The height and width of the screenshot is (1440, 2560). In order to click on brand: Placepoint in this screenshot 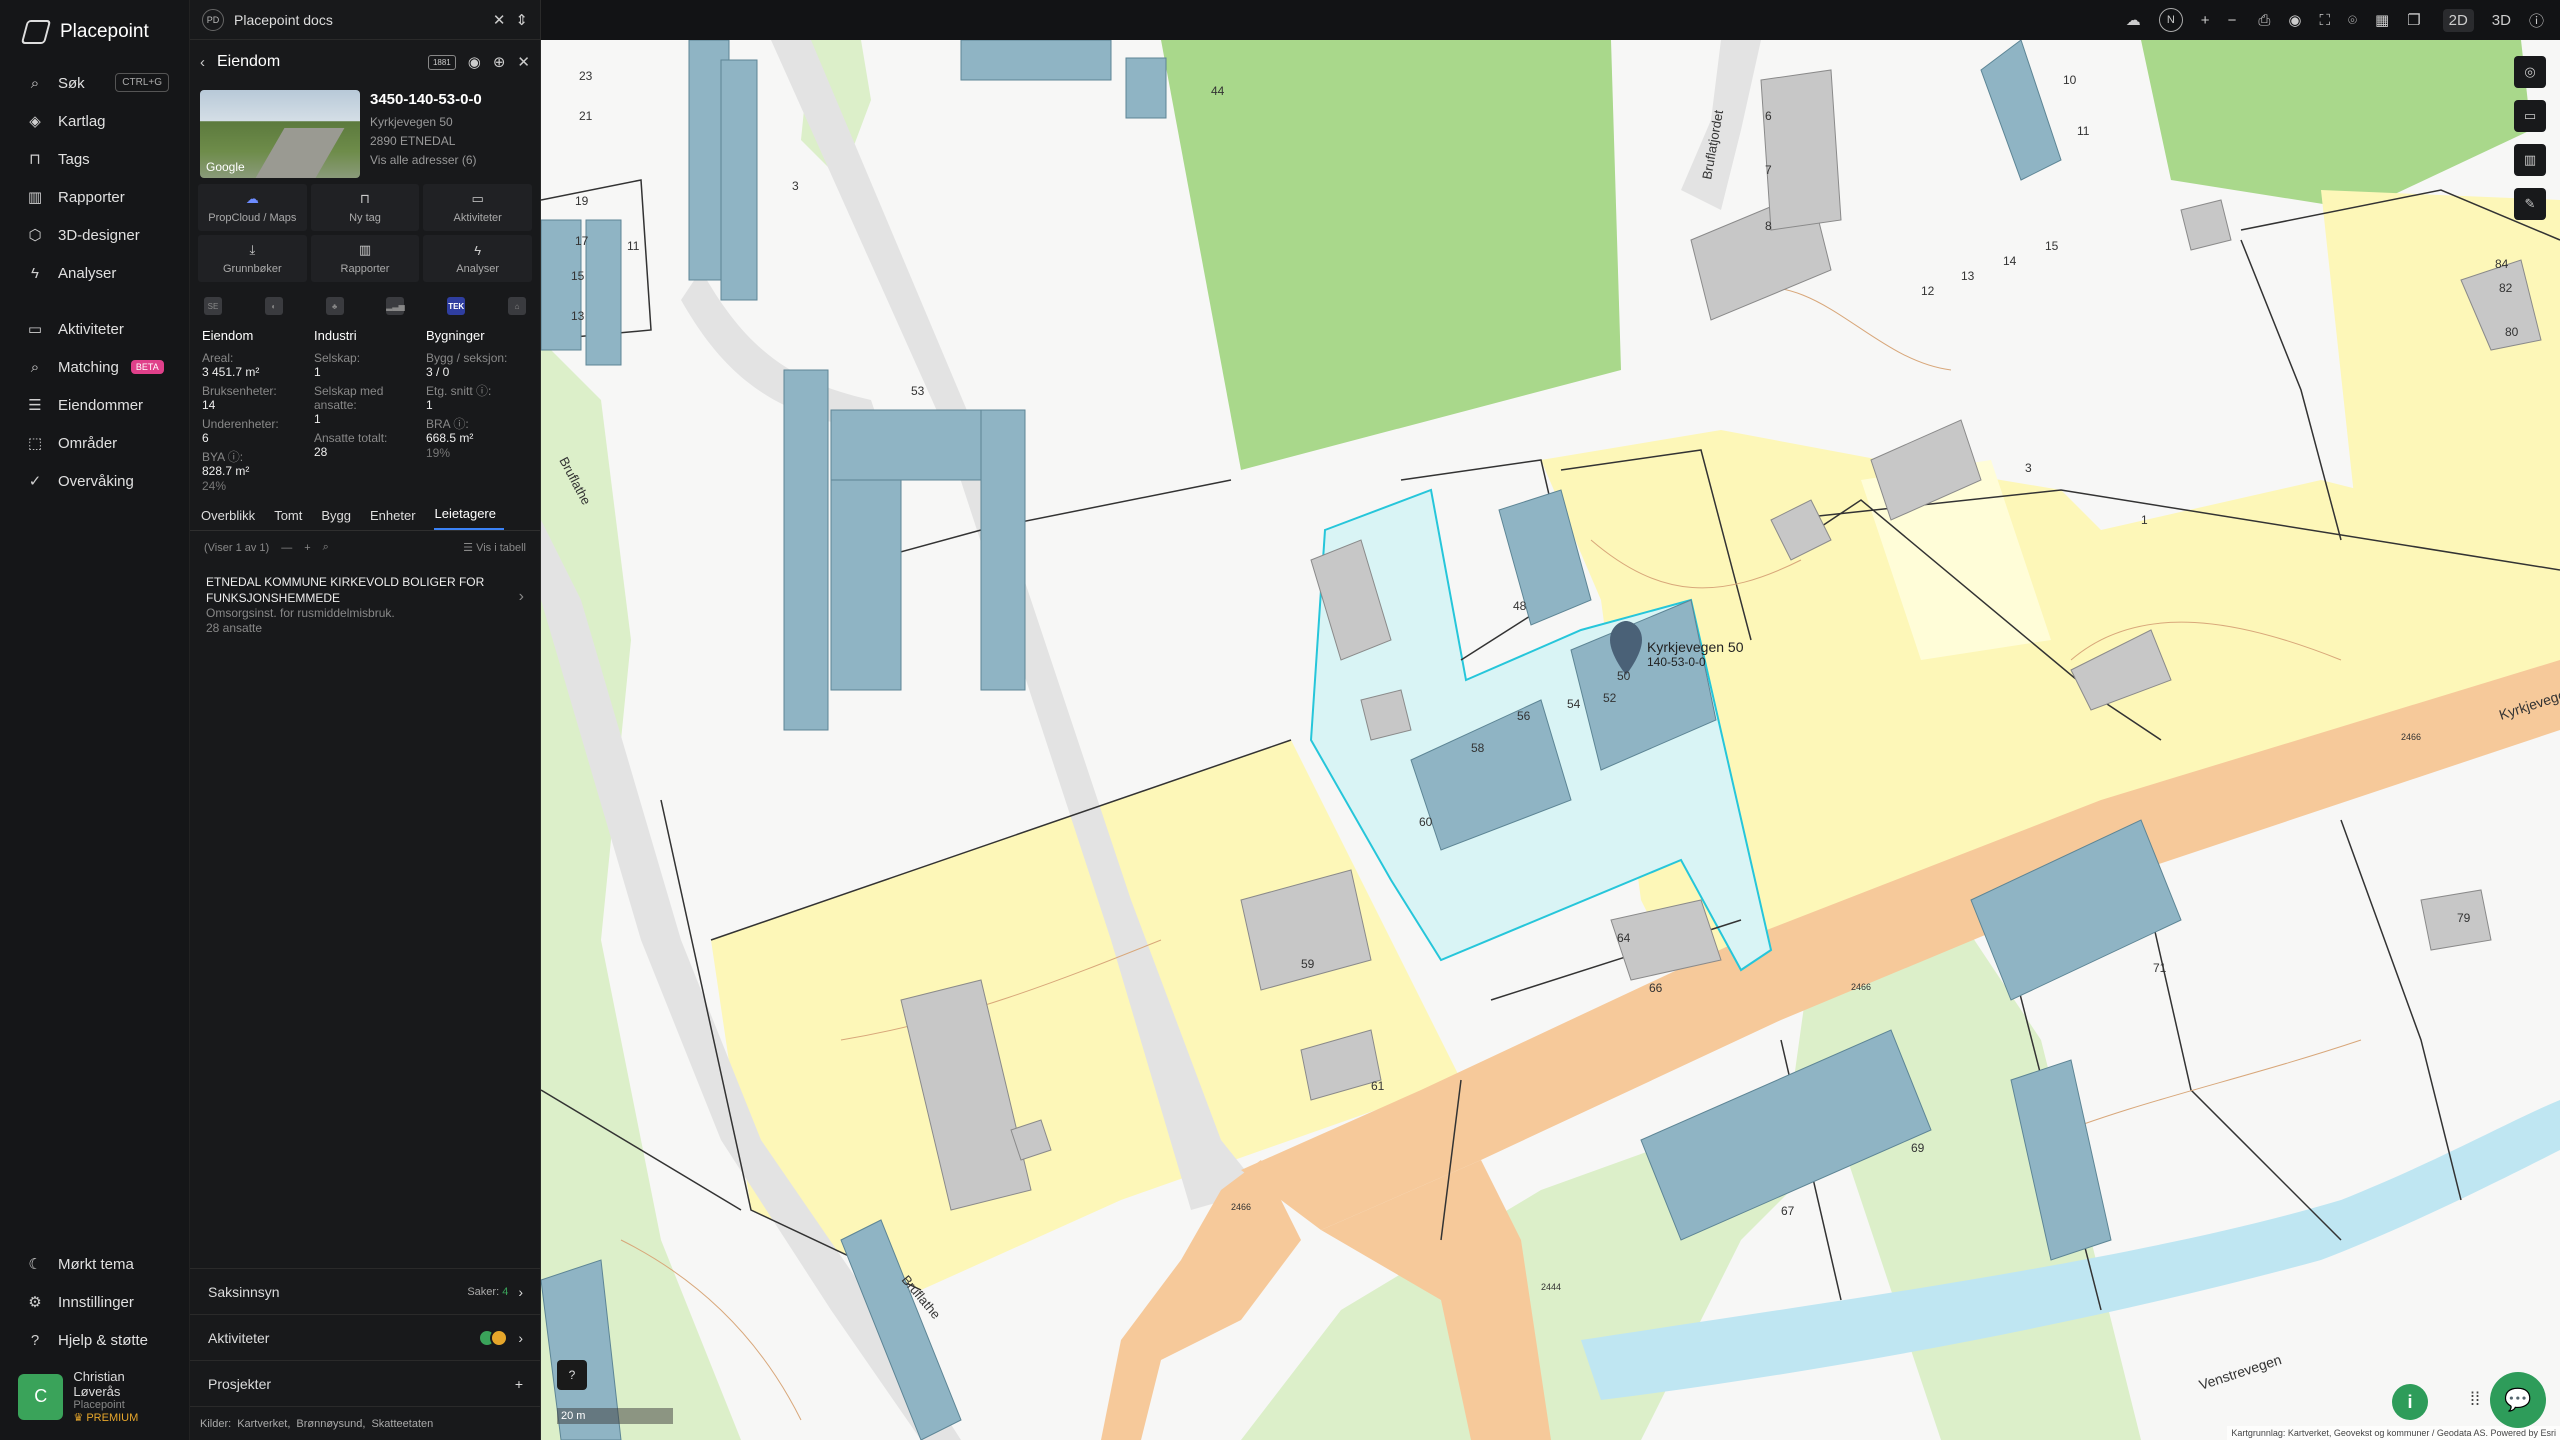, I will do `click(94, 32)`.